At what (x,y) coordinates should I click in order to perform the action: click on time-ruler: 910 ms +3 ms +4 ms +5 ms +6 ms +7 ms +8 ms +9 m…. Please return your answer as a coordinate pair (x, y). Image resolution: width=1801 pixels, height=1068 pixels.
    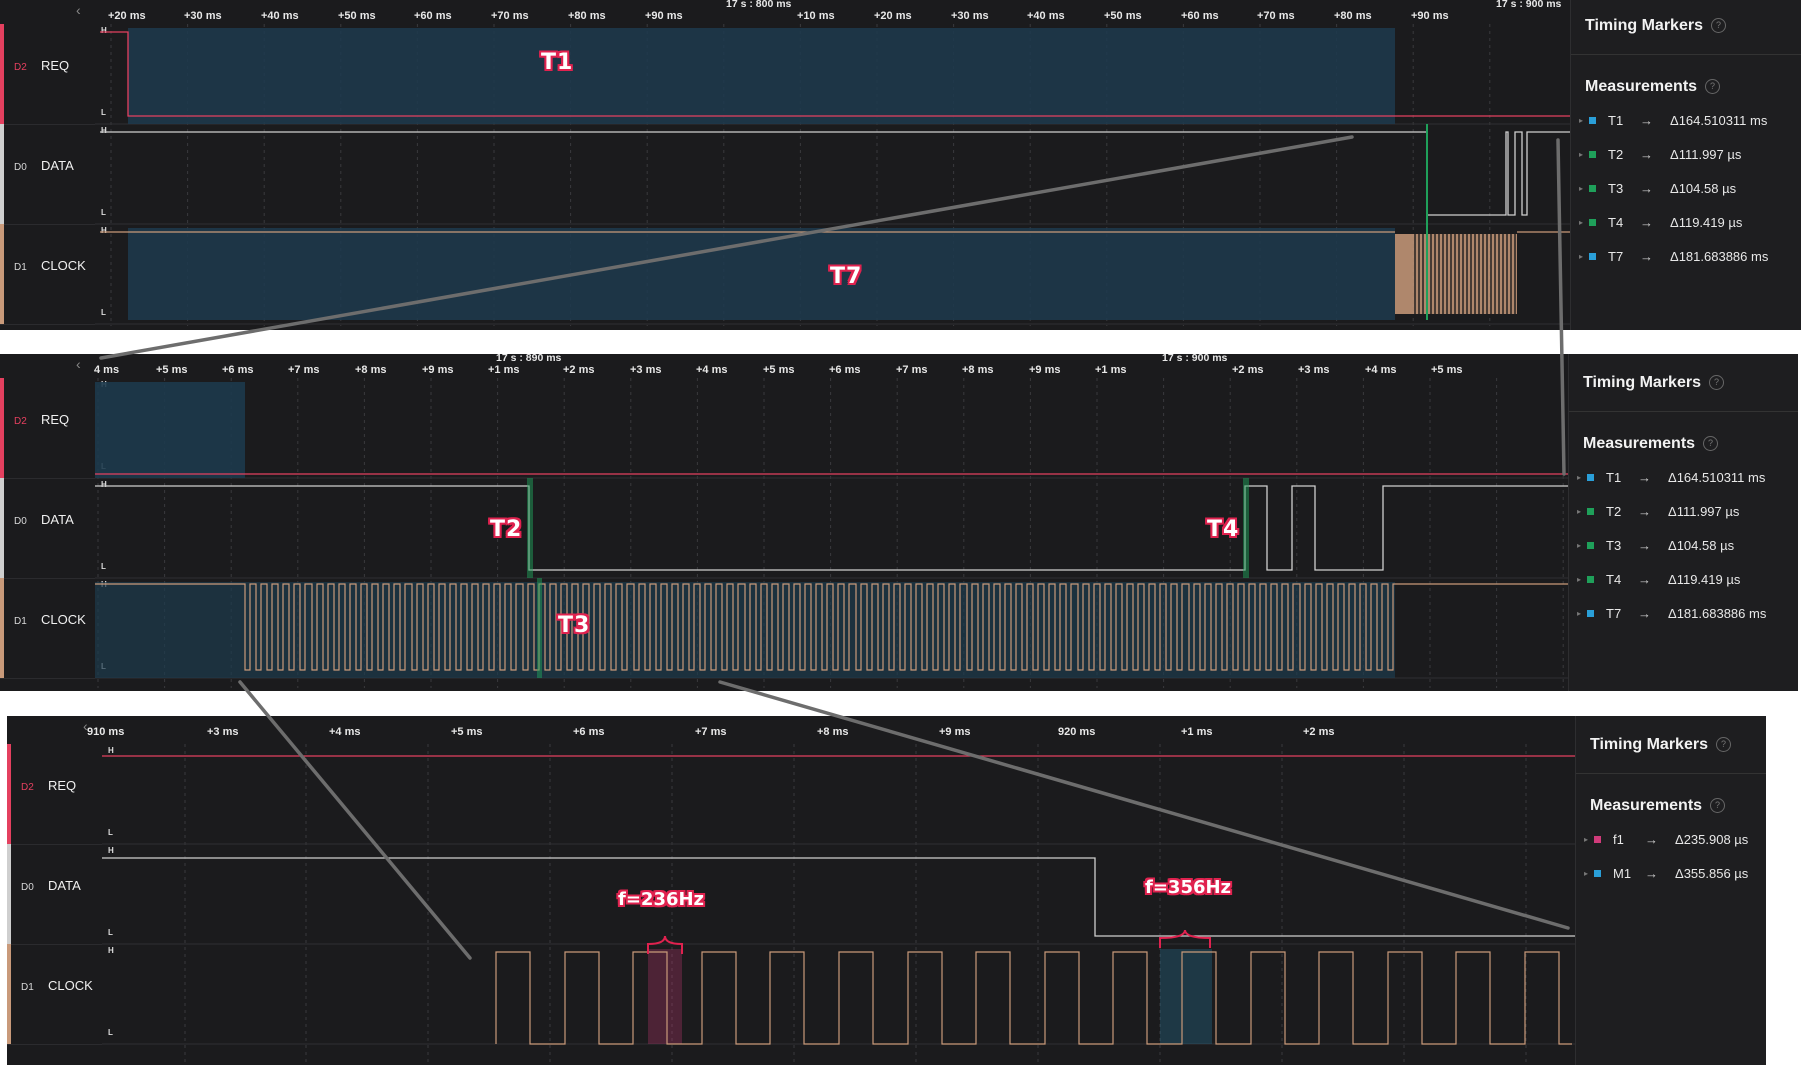
    Looking at the image, I should click on (791, 728).